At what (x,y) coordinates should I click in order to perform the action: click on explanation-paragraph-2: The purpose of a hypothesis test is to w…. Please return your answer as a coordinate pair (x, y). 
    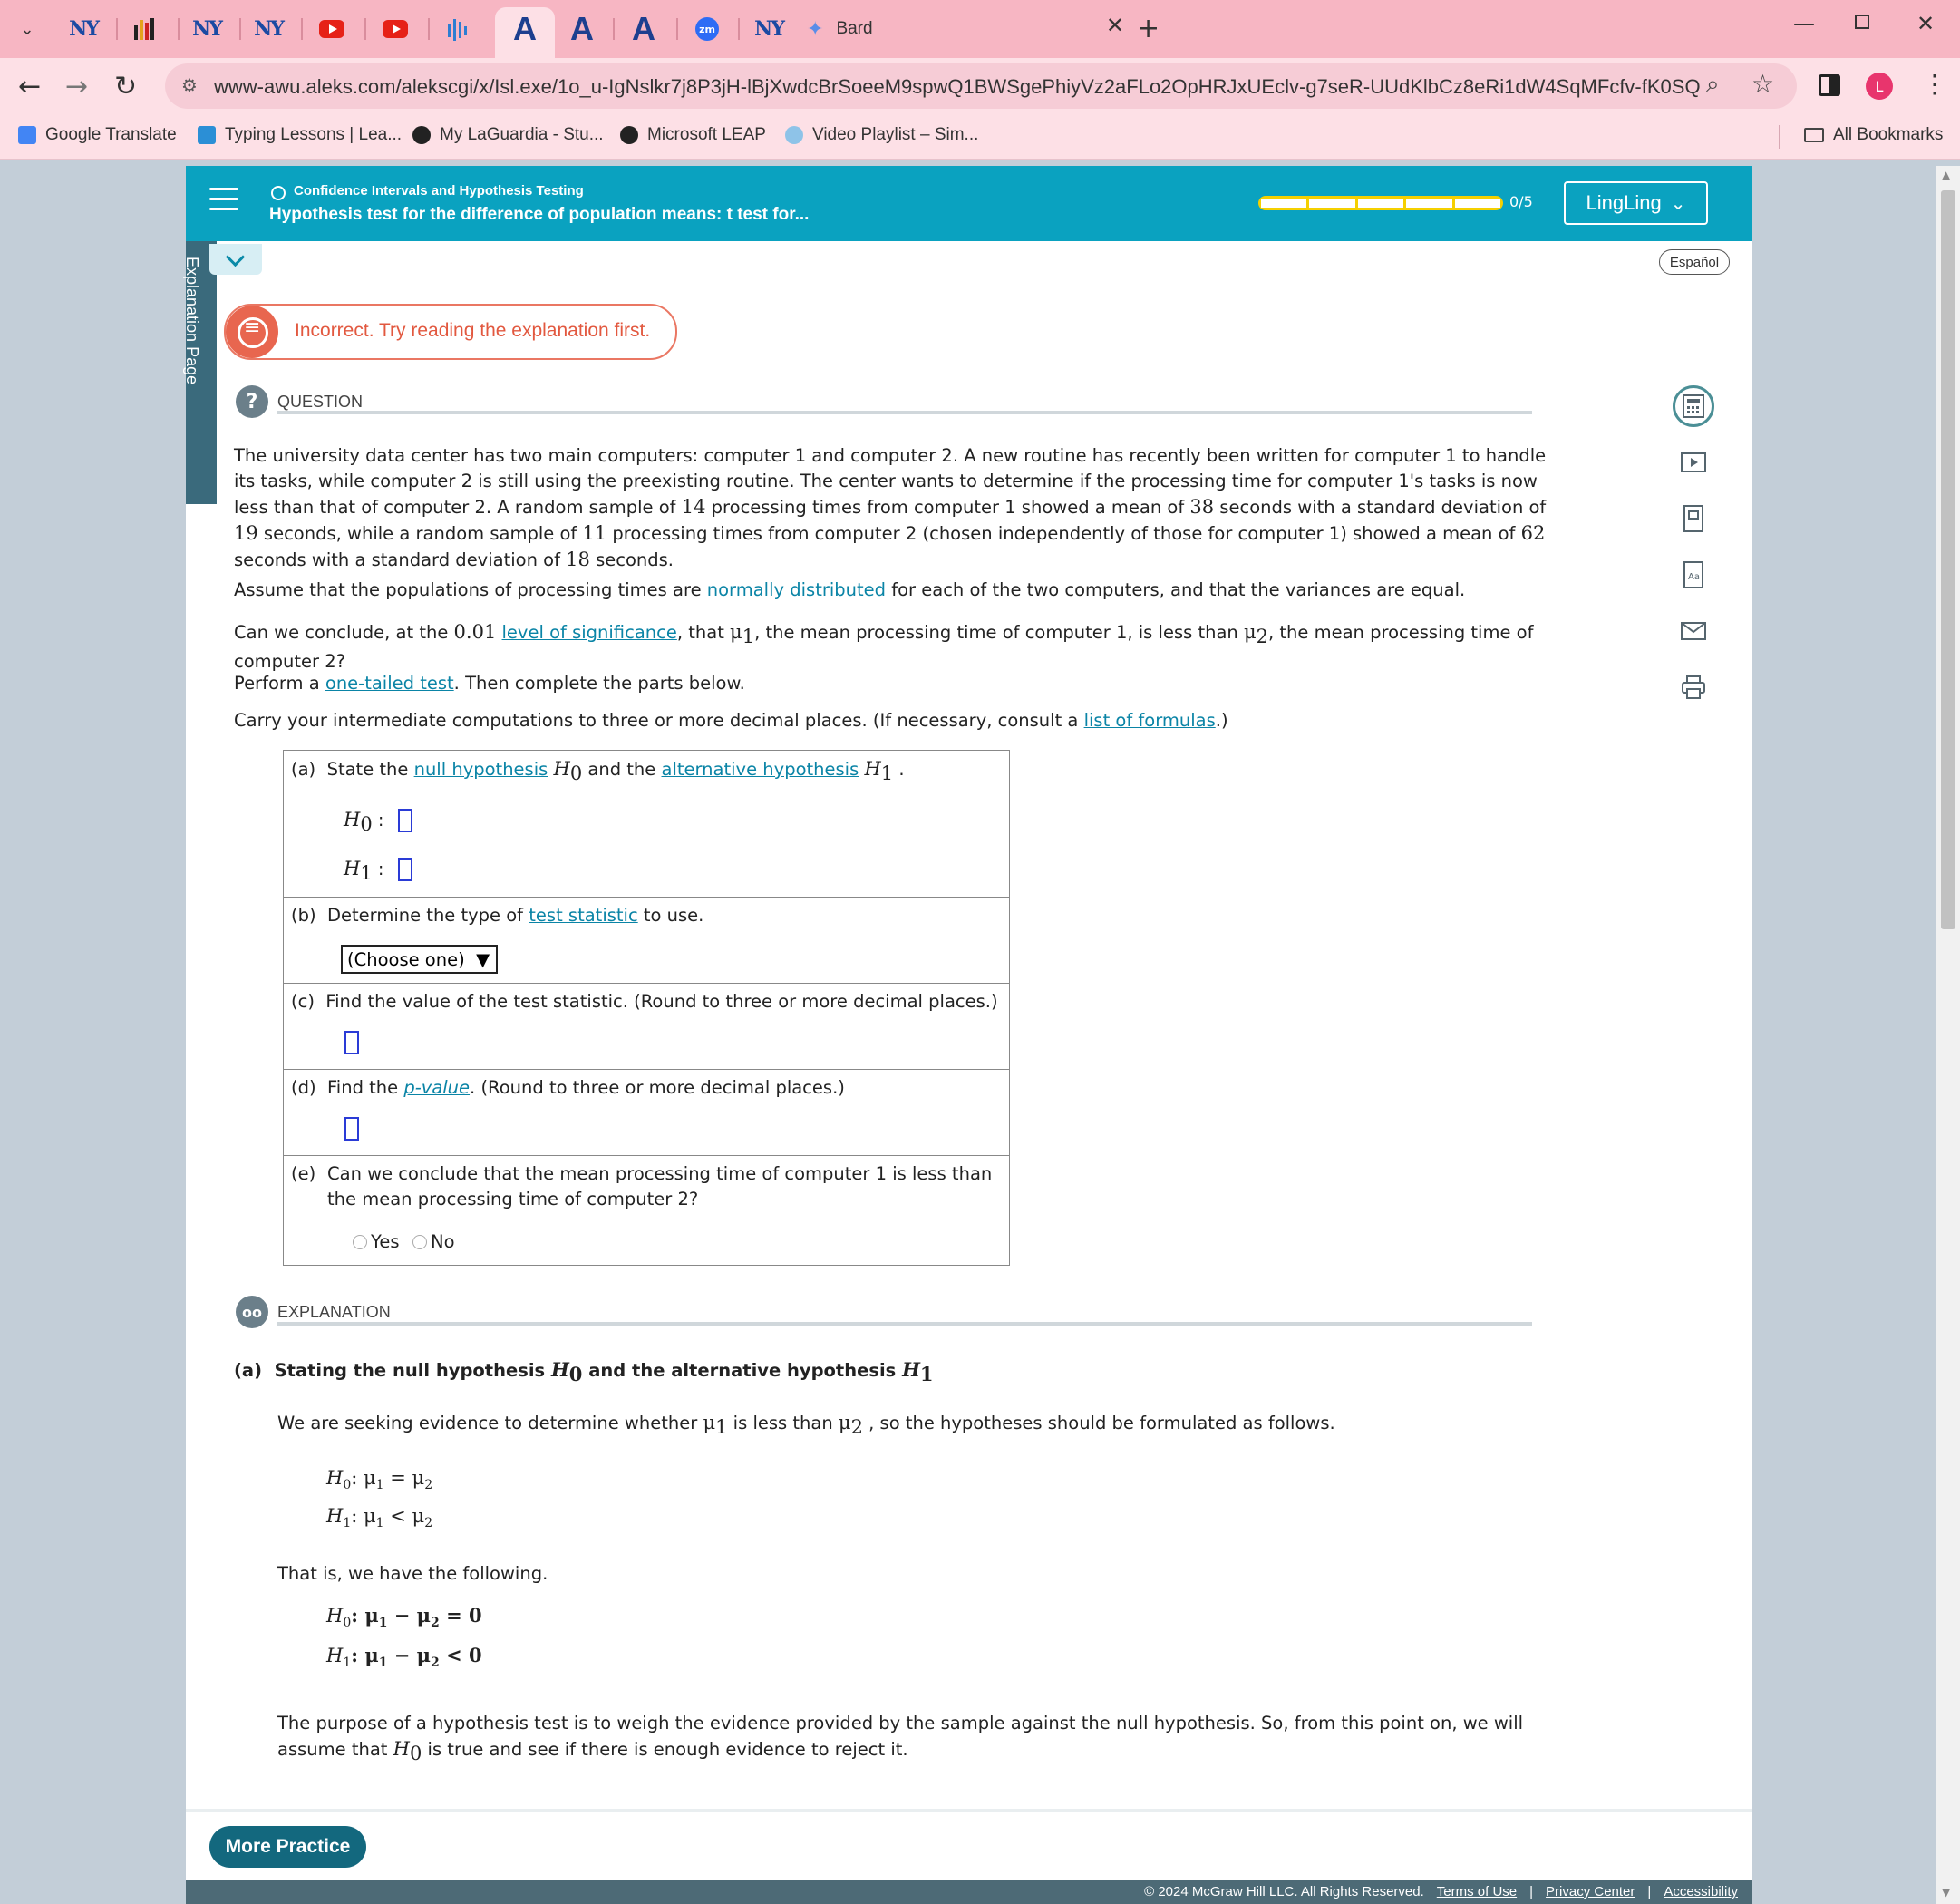
    Looking at the image, I should click on (900, 1738).